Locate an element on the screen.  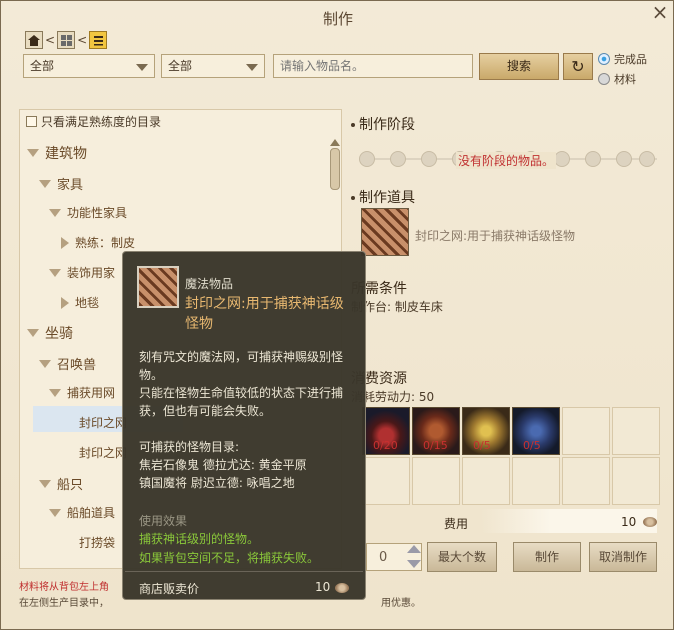
material-count: 0/5 is located at coordinates (532, 445).